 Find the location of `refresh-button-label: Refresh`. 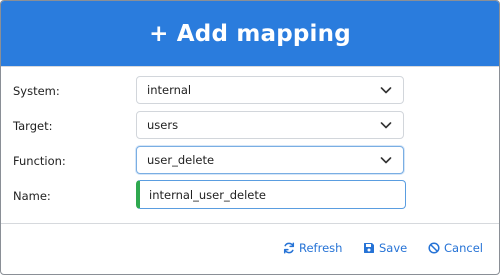

refresh-button-label: Refresh is located at coordinates (321, 248).